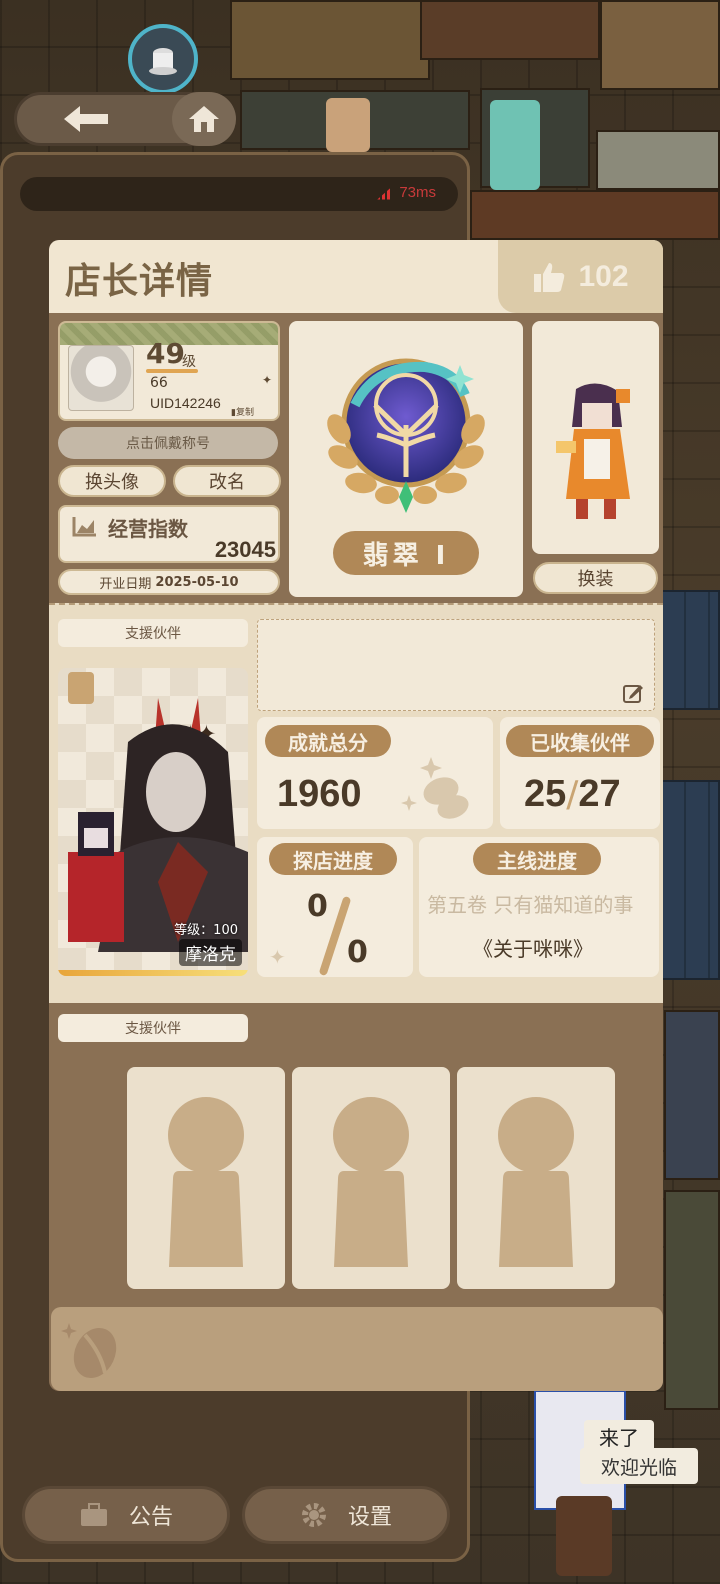  Describe the element at coordinates (163, 59) in the screenshot. I see `coffee-cup-icon` at that location.